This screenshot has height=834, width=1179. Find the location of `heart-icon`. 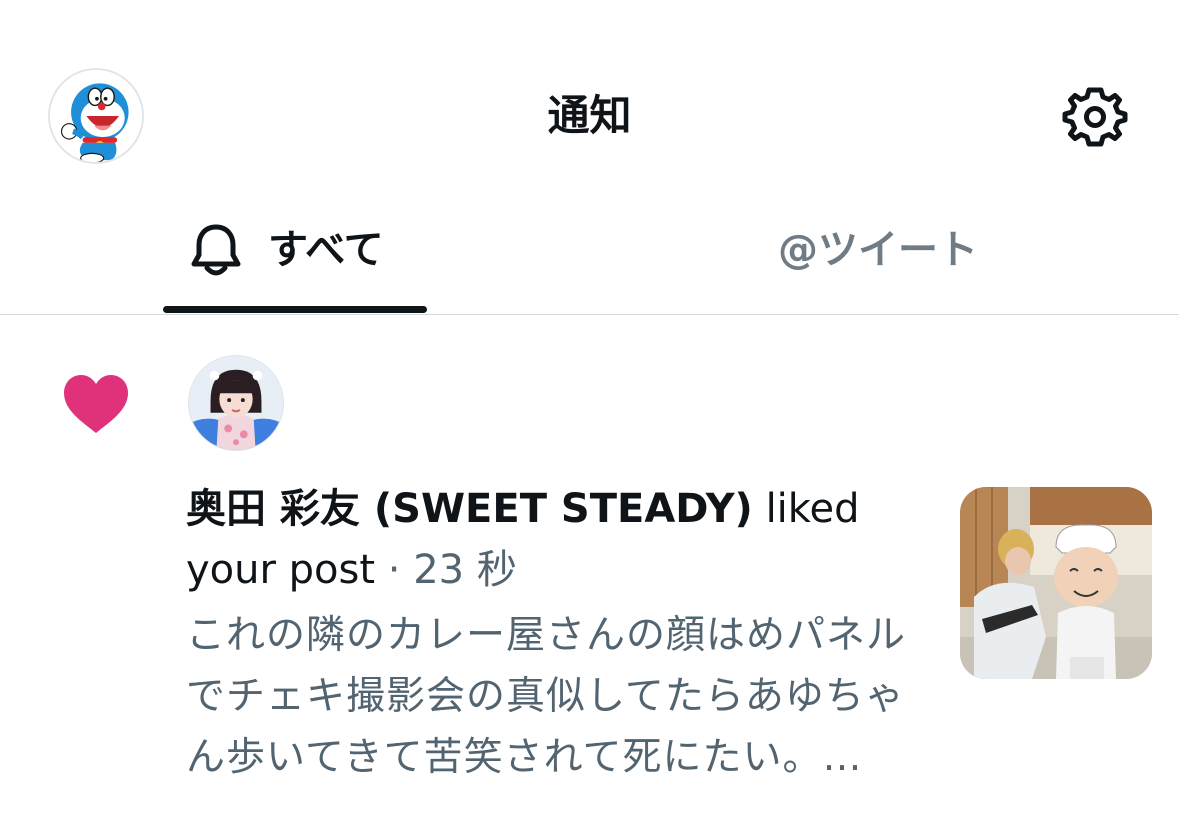

heart-icon is located at coordinates (96, 404).